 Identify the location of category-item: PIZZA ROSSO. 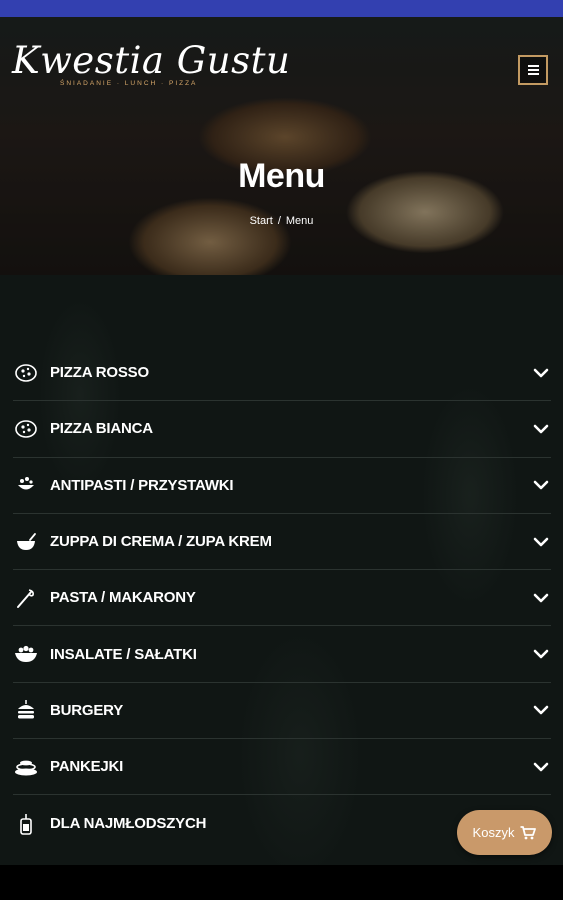
(282, 373).